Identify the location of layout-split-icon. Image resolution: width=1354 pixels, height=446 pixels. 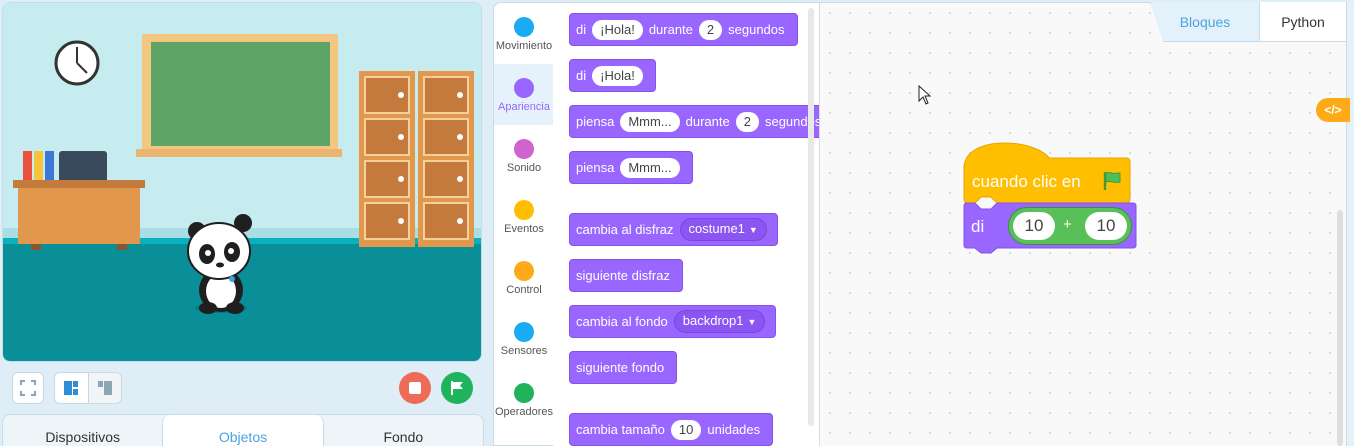
(71, 388).